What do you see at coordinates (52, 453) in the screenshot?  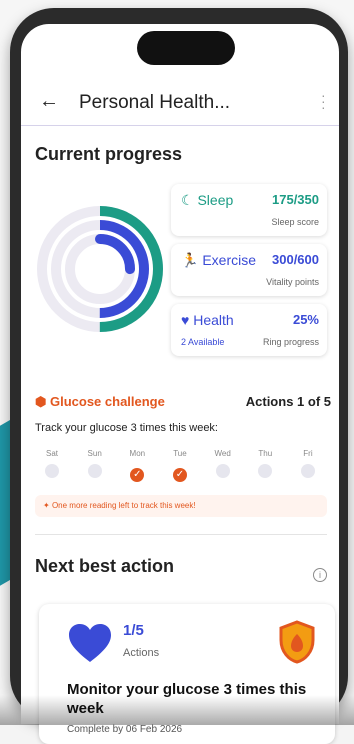 I see `day-label: Sat` at bounding box center [52, 453].